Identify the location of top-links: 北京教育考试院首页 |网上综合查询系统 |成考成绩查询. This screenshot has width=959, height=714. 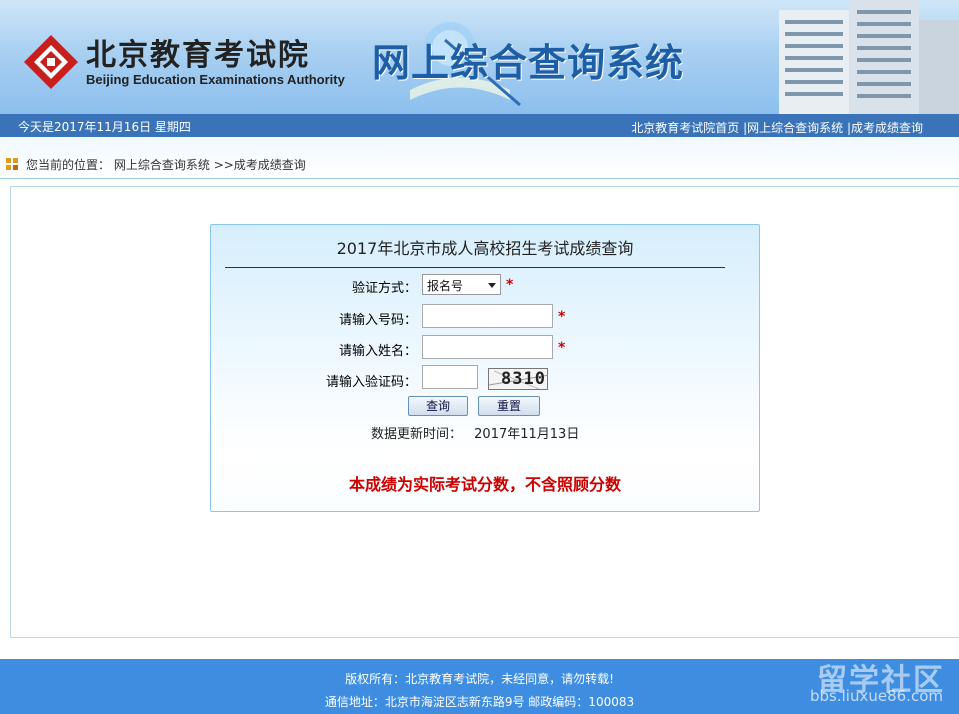
(777, 127).